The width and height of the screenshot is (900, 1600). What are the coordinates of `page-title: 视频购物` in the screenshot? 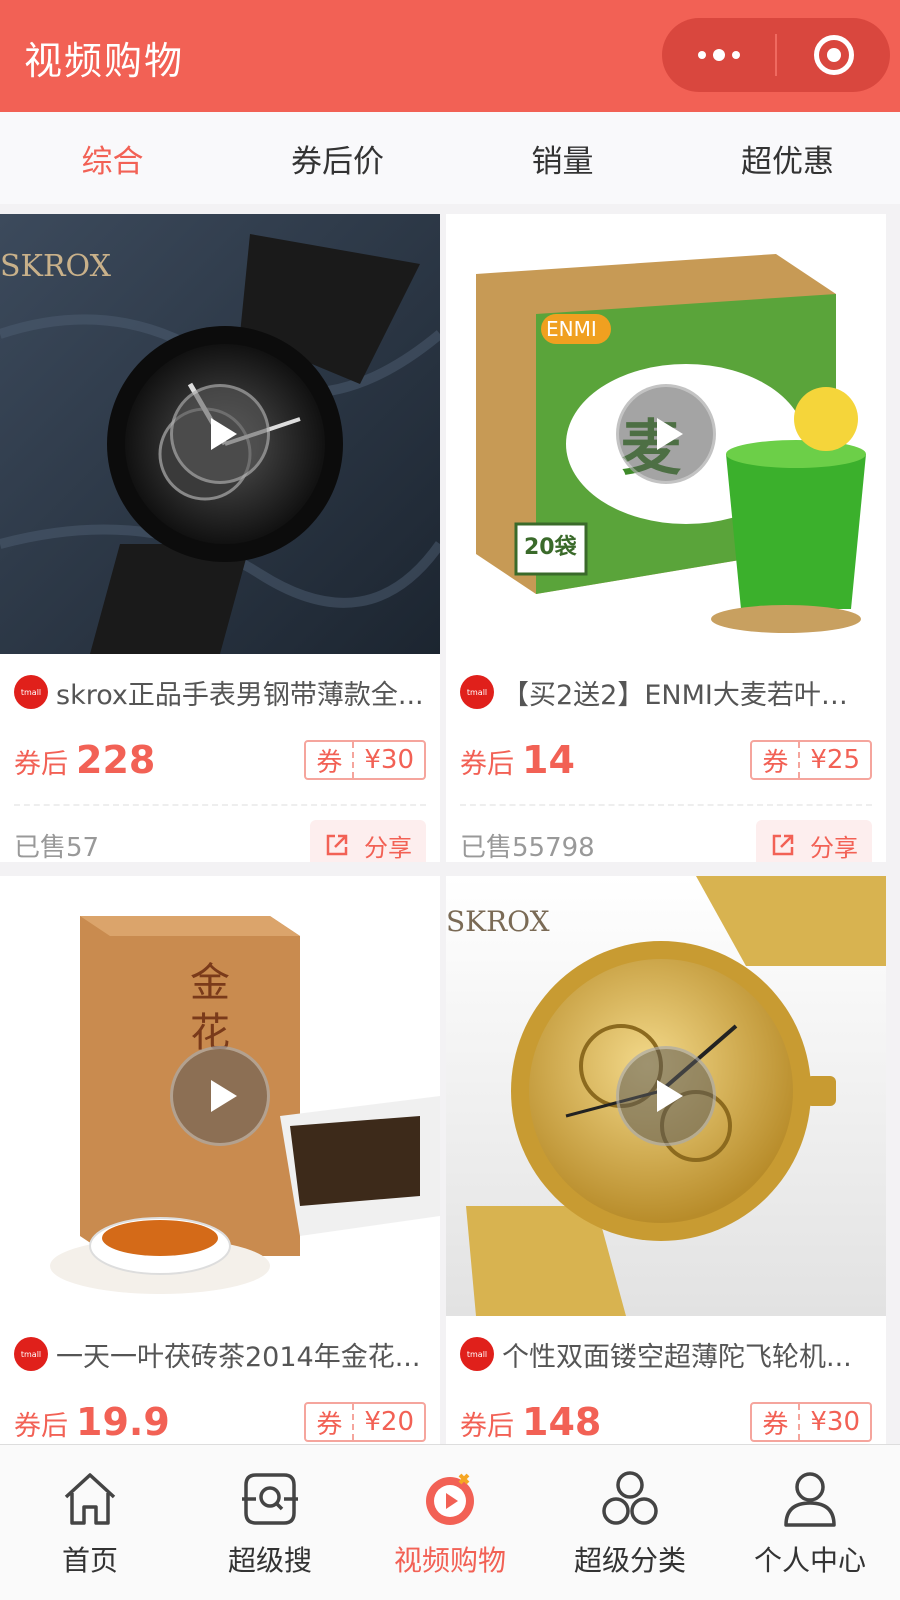 It's located at (104, 61).